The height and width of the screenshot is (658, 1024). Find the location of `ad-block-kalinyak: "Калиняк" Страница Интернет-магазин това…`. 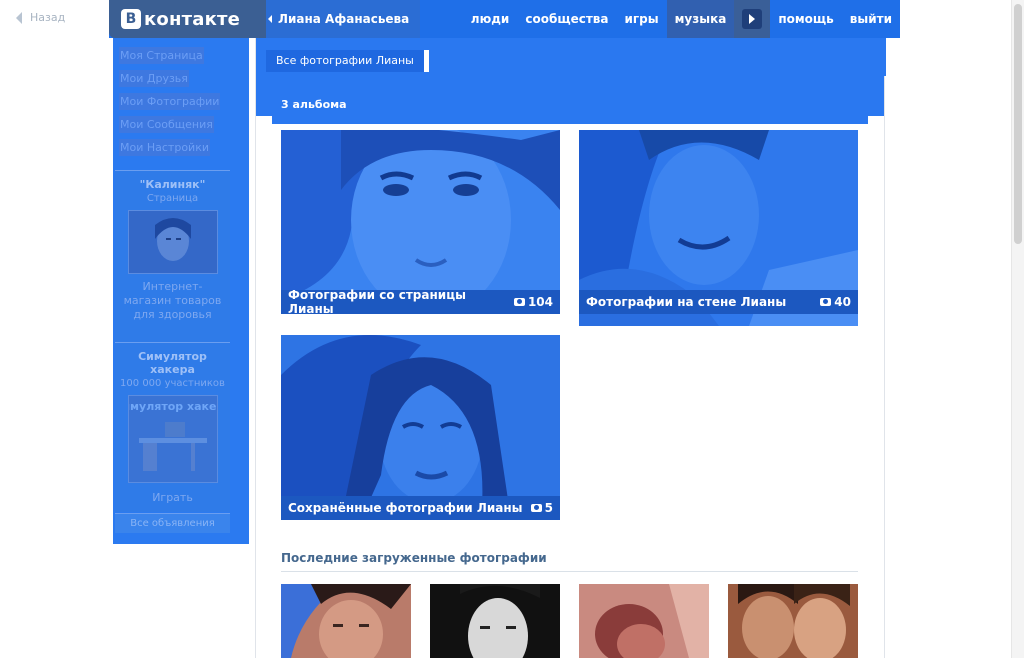

ad-block-kalinyak: "Калиняк" Страница Интернет-магазин това… is located at coordinates (172, 256).